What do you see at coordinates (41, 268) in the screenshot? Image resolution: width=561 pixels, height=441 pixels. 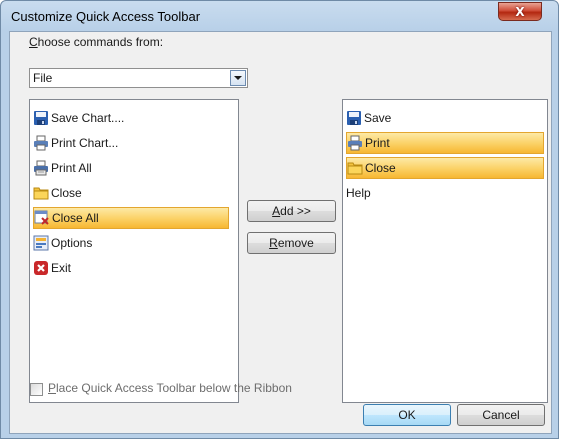 I see `exit-icon` at bounding box center [41, 268].